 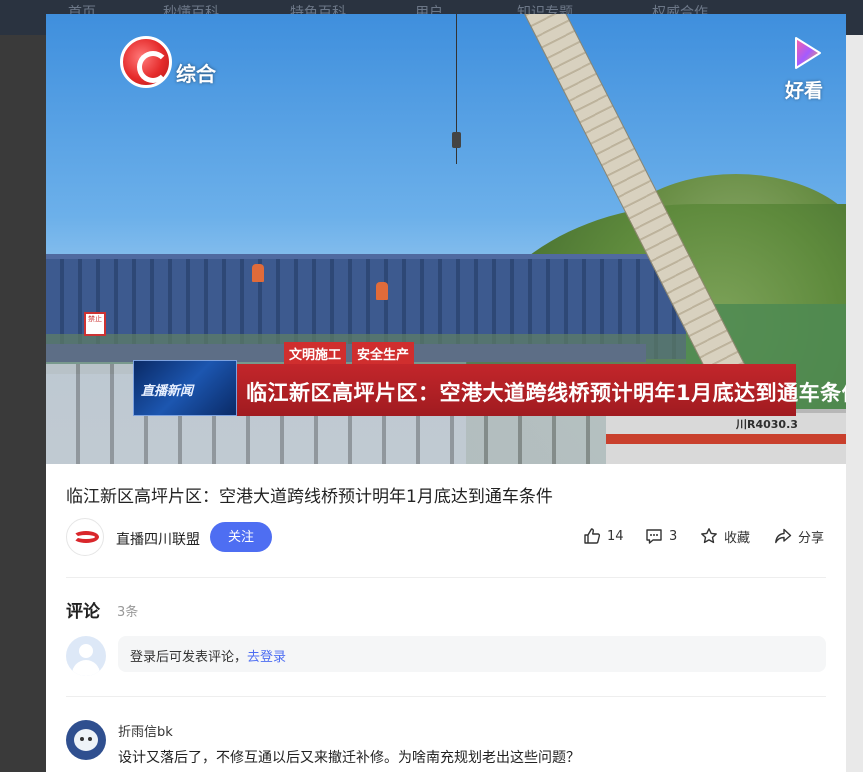 What do you see at coordinates (95, 324) in the screenshot?
I see `warning-sign: 禁止` at bounding box center [95, 324].